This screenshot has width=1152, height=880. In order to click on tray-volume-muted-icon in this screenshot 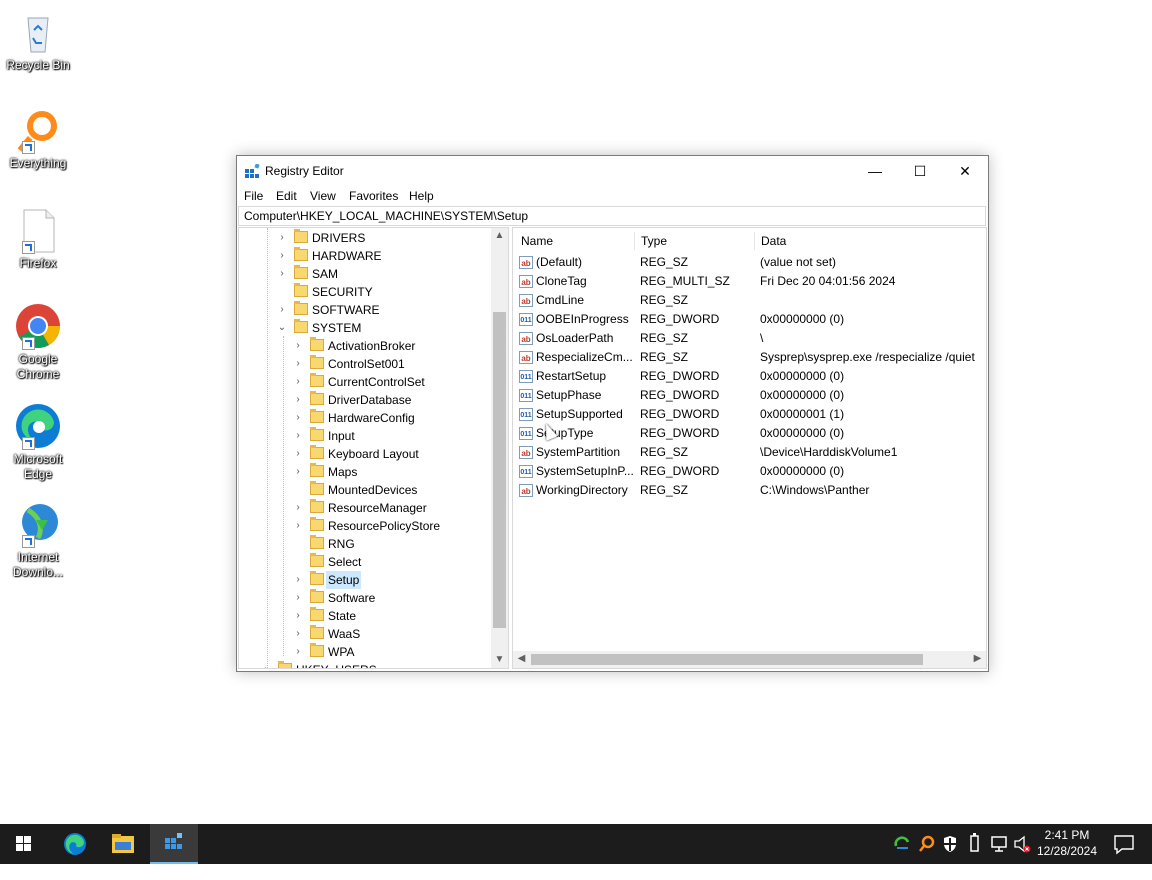, I will do `click(1022, 844)`.